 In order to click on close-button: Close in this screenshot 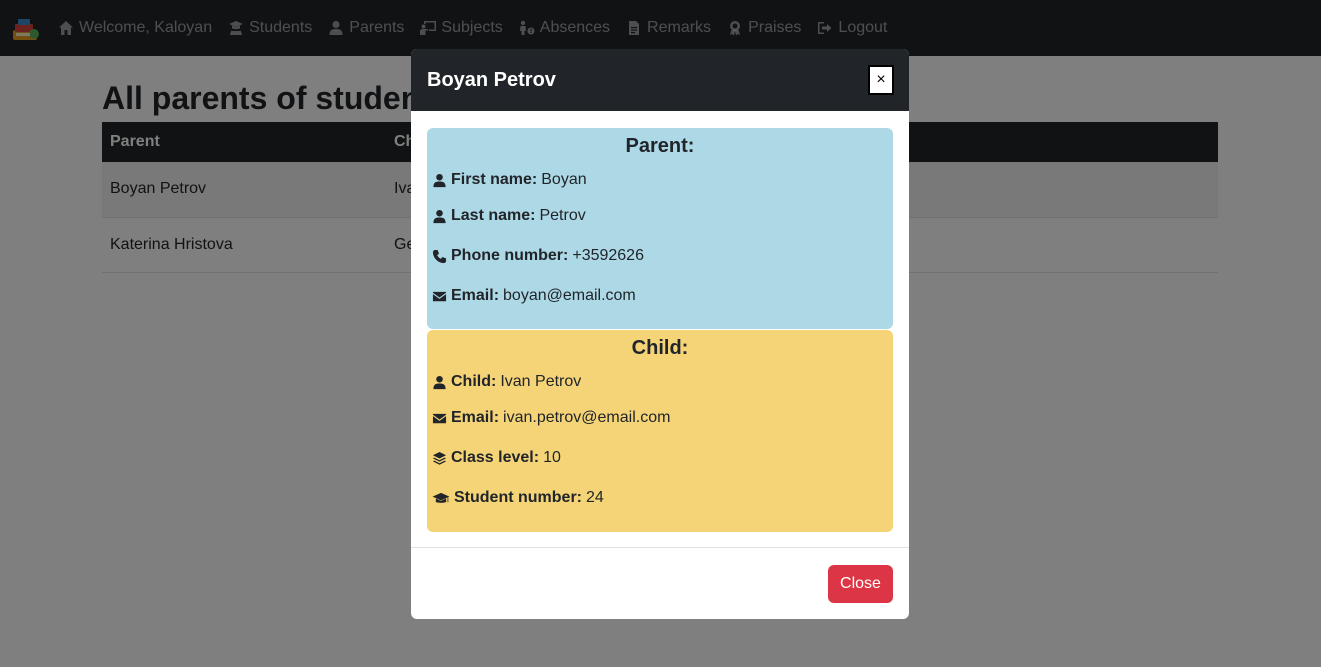, I will do `click(860, 584)`.